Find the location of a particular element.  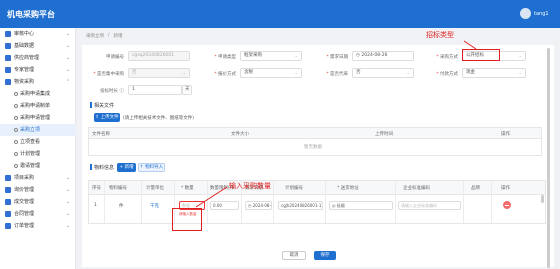

annotation-box is located at coordinates (187, 219).